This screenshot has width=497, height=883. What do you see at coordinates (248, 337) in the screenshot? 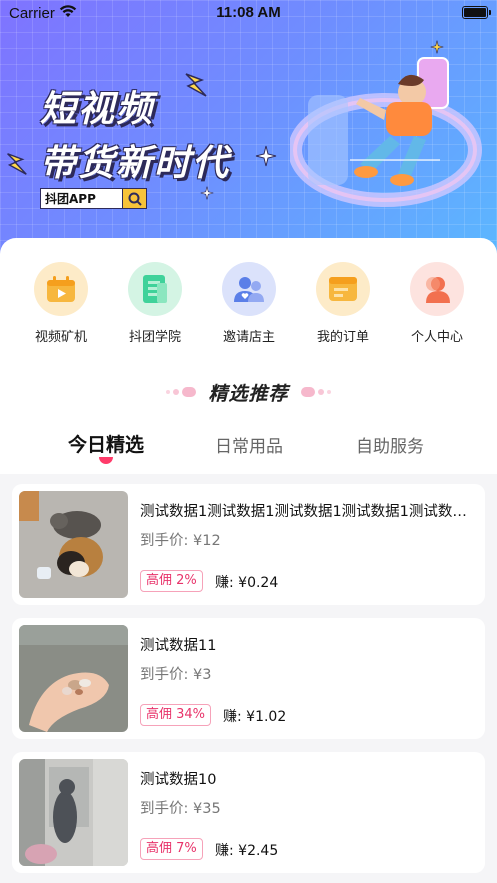
I see `quick-label-invite-owner: 邀请店主` at bounding box center [248, 337].